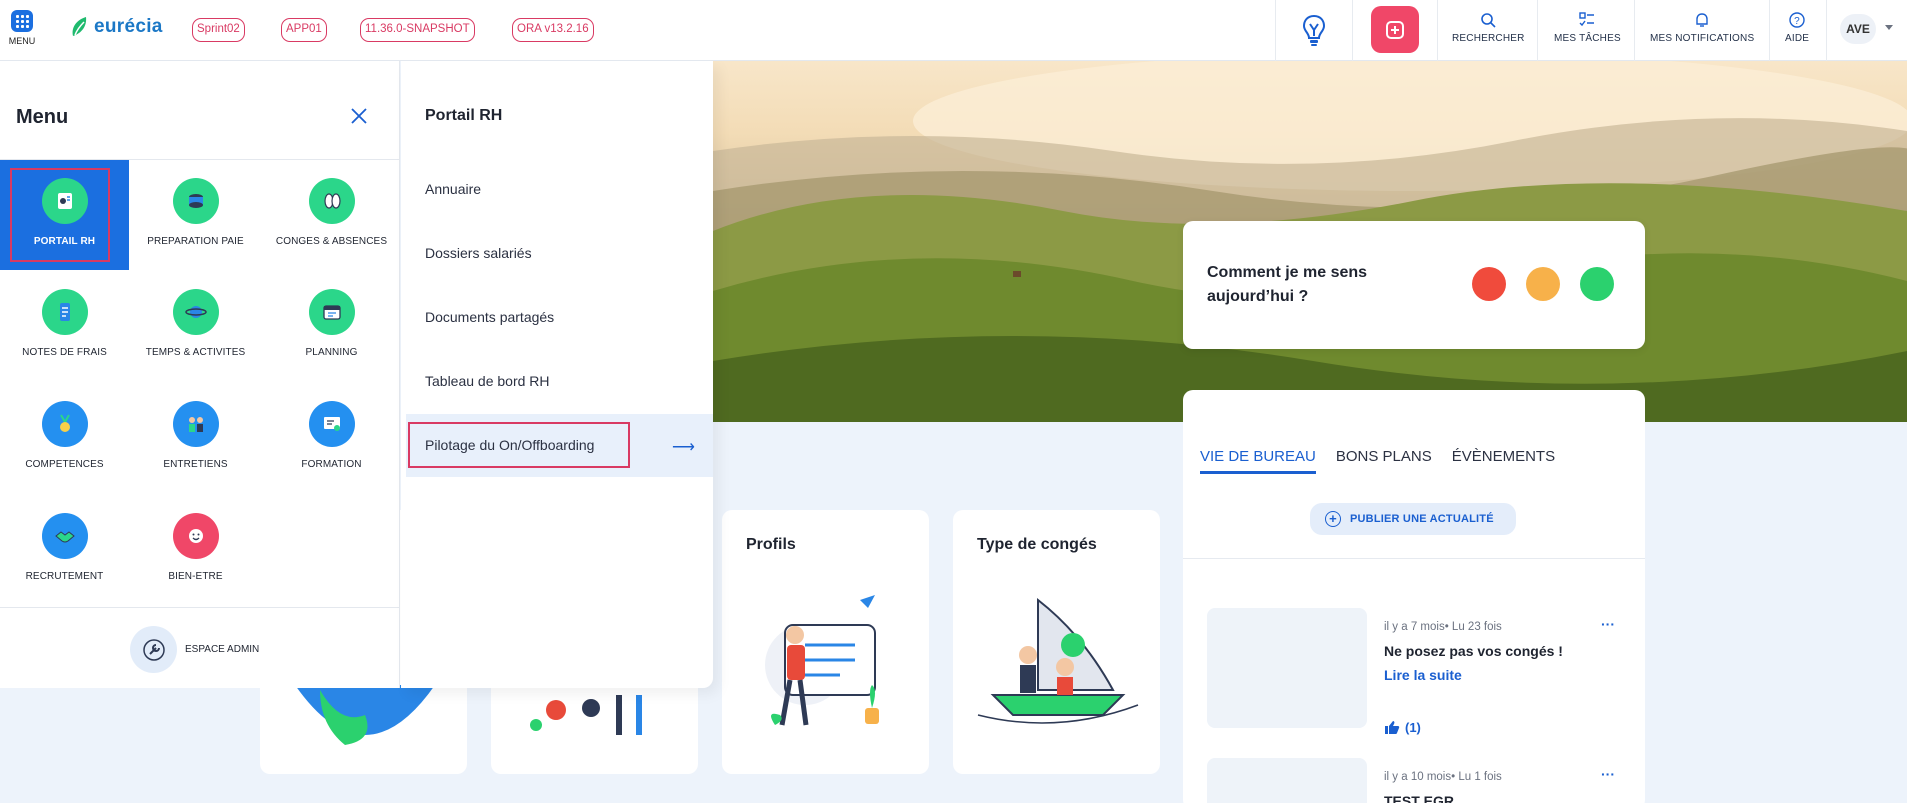 This screenshot has height=803, width=1907. Describe the element at coordinates (1392, 727) in the screenshot. I see `thumbs-up-icon` at that location.